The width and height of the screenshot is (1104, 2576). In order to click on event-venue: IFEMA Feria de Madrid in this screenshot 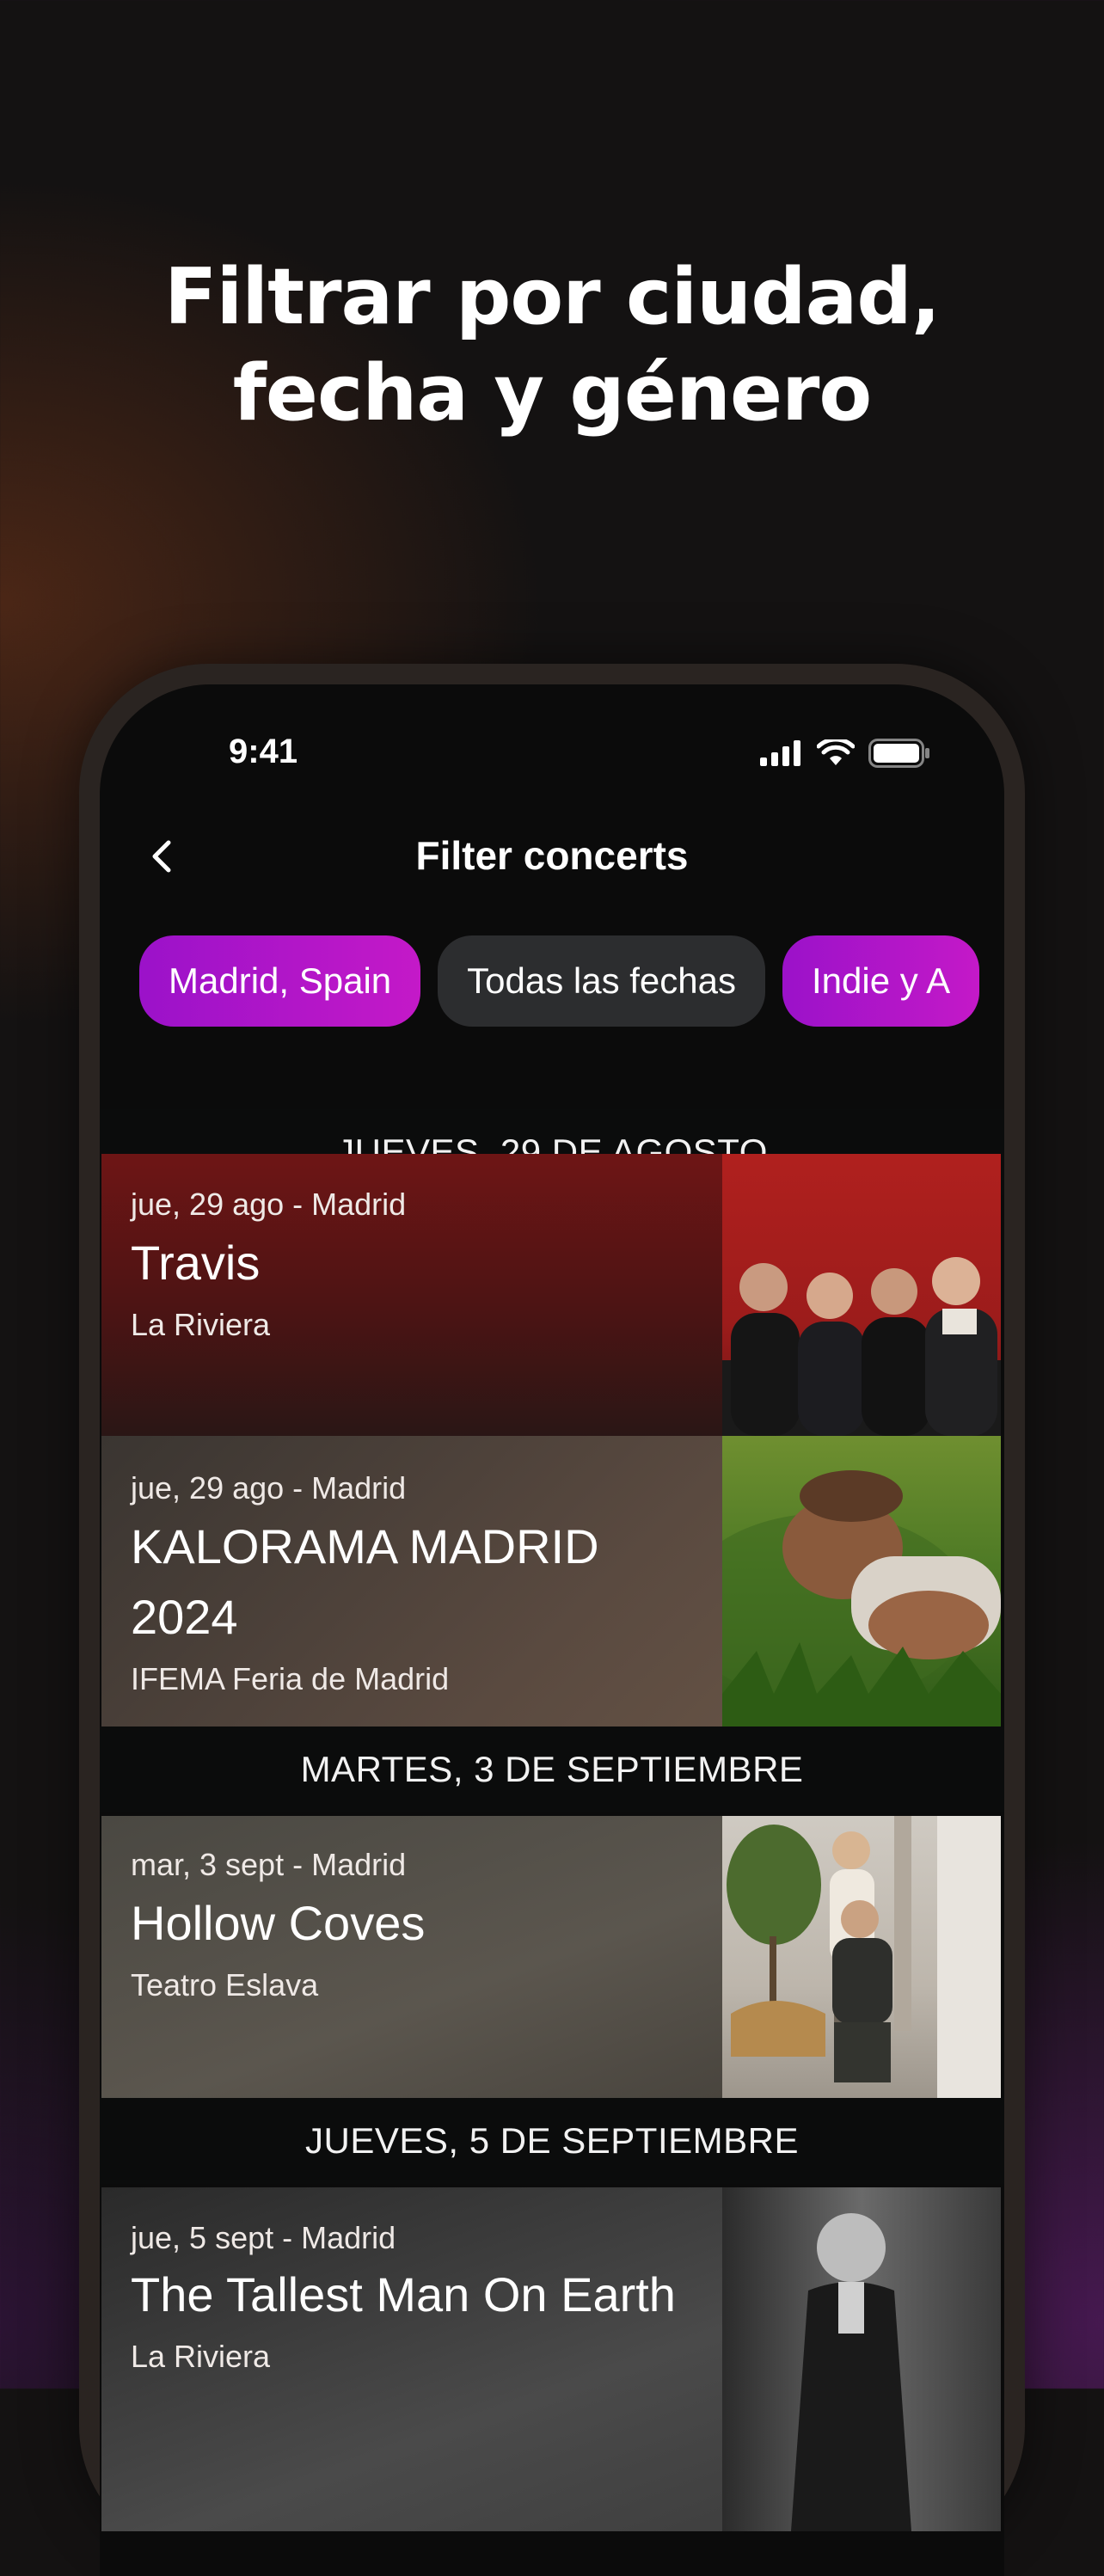, I will do `click(290, 1679)`.